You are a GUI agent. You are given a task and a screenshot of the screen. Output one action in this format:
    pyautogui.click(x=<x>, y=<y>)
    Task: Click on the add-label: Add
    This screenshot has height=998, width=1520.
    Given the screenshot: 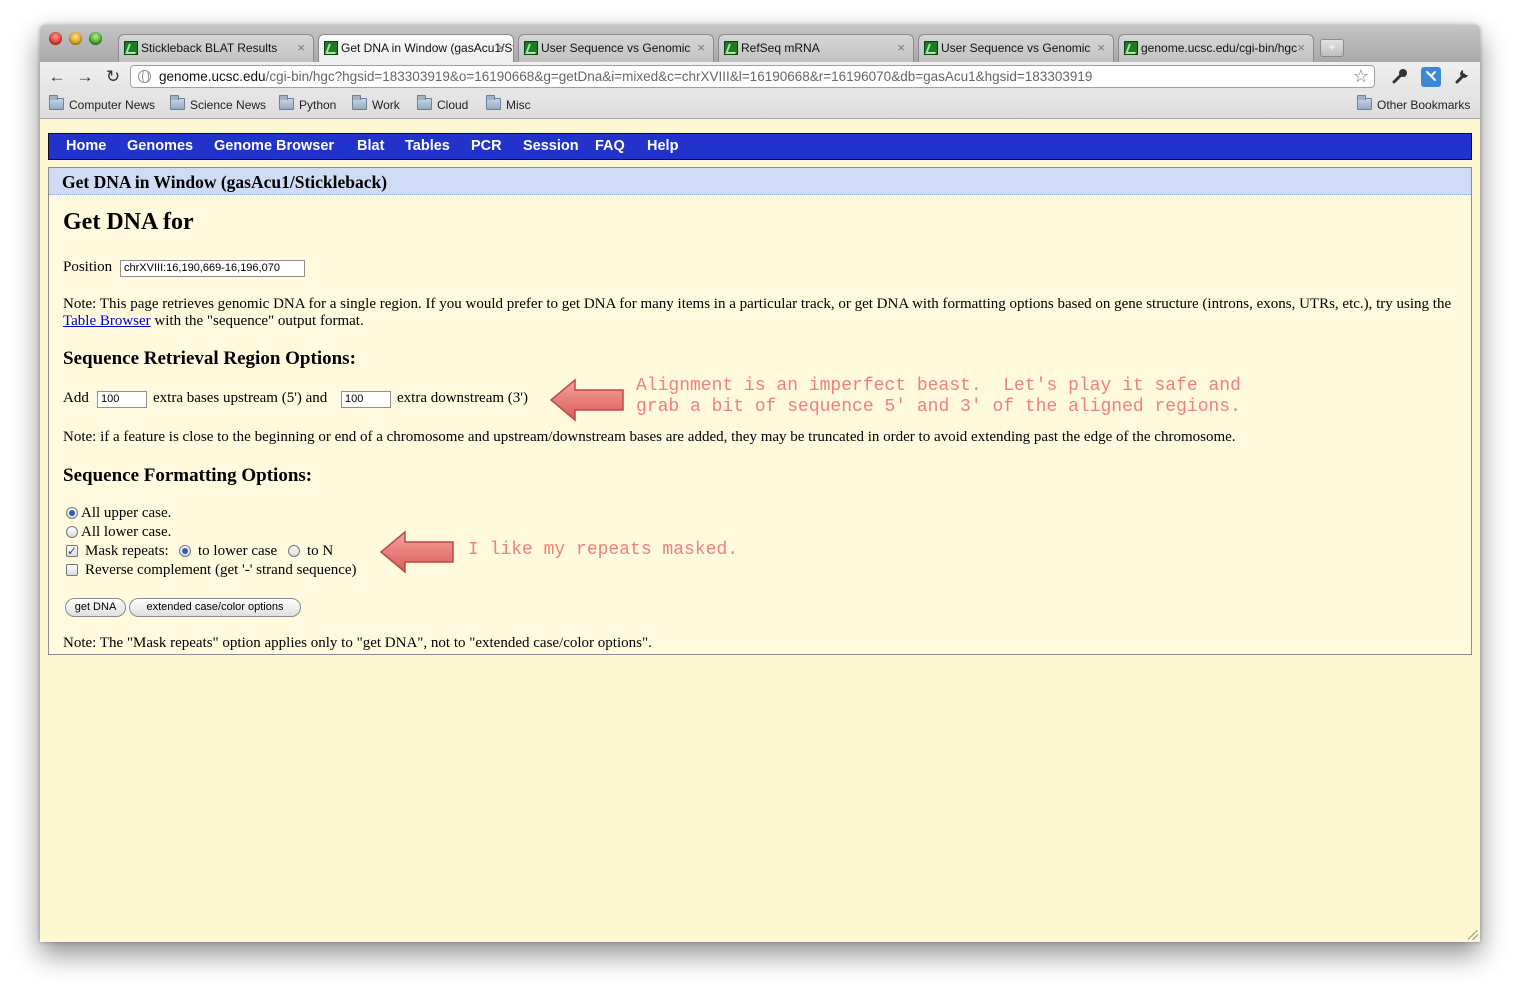 What is the action you would take?
    pyautogui.click(x=76, y=398)
    